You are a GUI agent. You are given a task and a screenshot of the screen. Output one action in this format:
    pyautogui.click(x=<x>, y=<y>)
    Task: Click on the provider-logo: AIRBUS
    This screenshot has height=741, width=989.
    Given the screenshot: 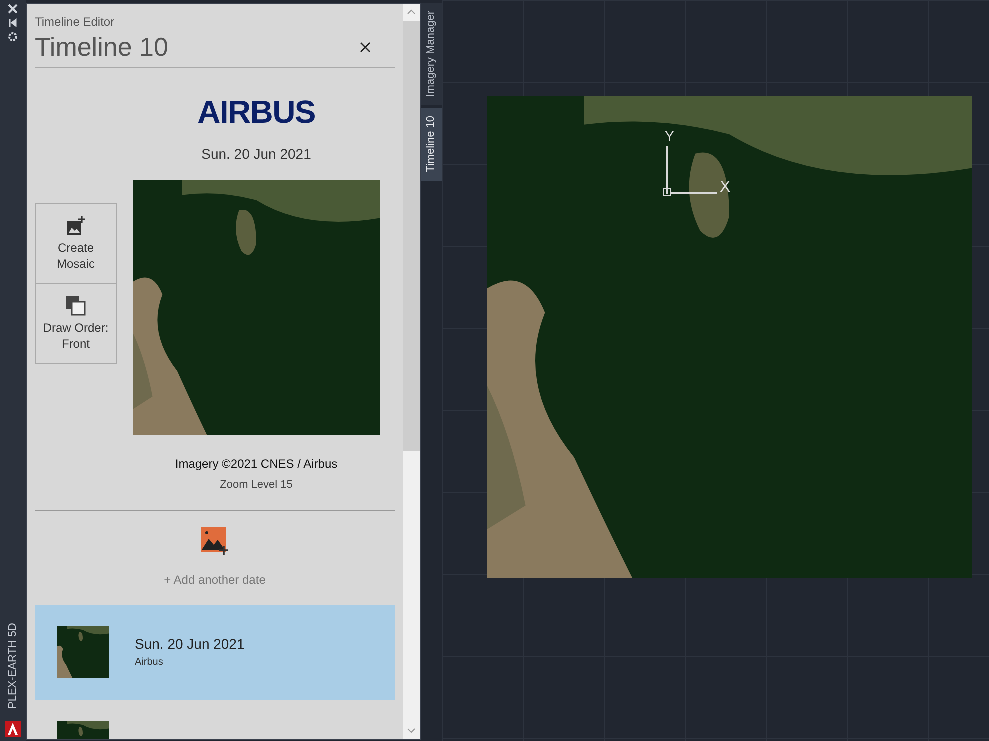 What is the action you would take?
    pyautogui.click(x=257, y=112)
    